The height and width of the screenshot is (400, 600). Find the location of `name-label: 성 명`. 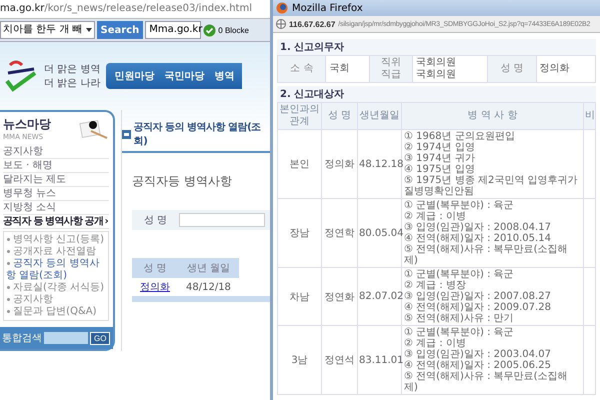

name-label: 성 명 is located at coordinates (155, 221).